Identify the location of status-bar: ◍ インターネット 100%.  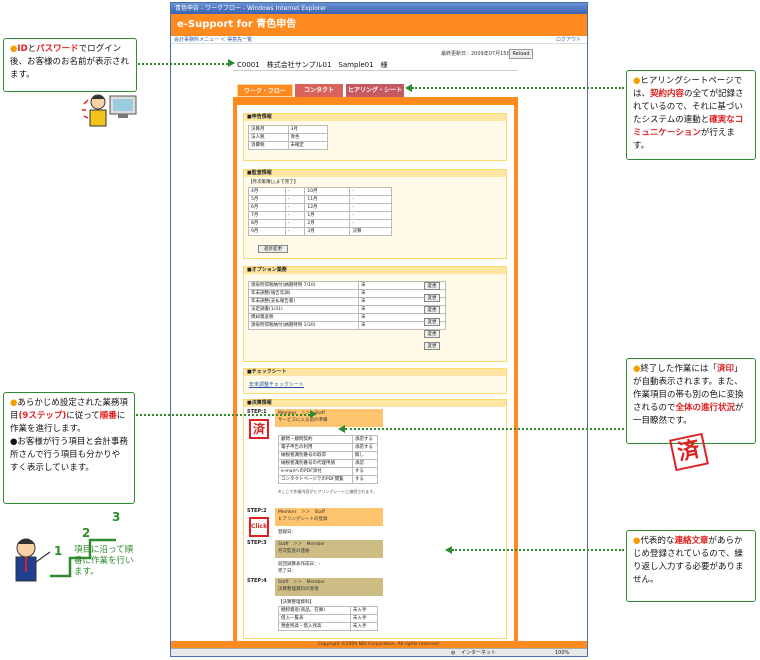
(379, 652).